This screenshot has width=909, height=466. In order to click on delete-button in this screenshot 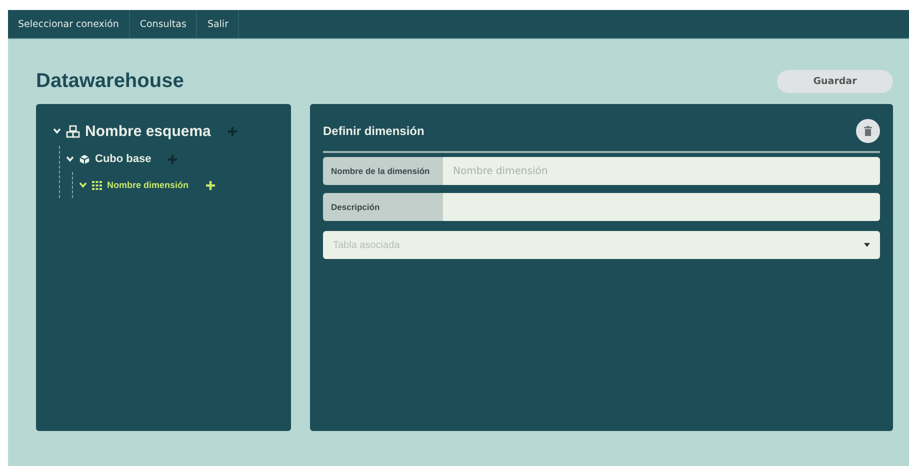, I will do `click(868, 131)`.